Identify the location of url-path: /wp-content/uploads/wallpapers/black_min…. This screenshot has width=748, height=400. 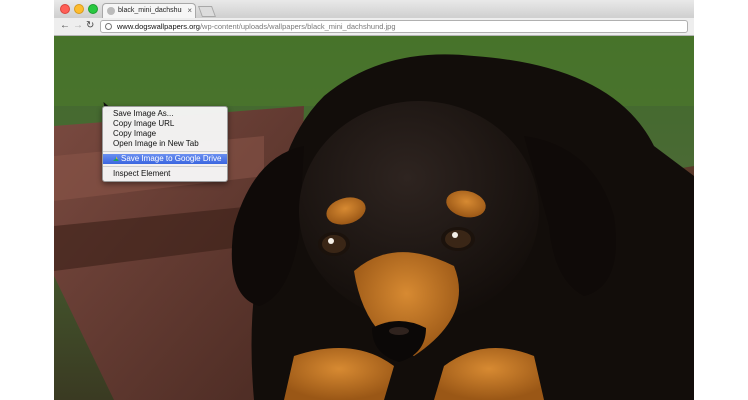
(297, 26).